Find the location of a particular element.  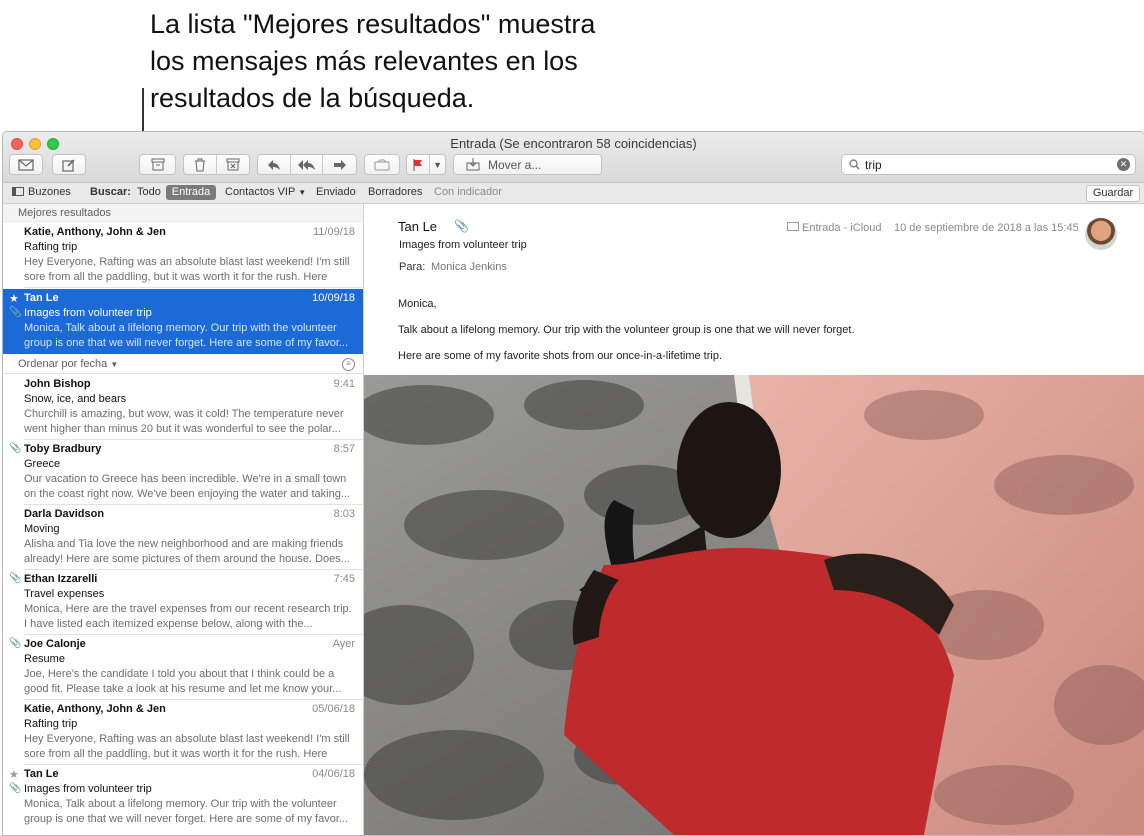

search-field: trip ✕ is located at coordinates (988, 164).